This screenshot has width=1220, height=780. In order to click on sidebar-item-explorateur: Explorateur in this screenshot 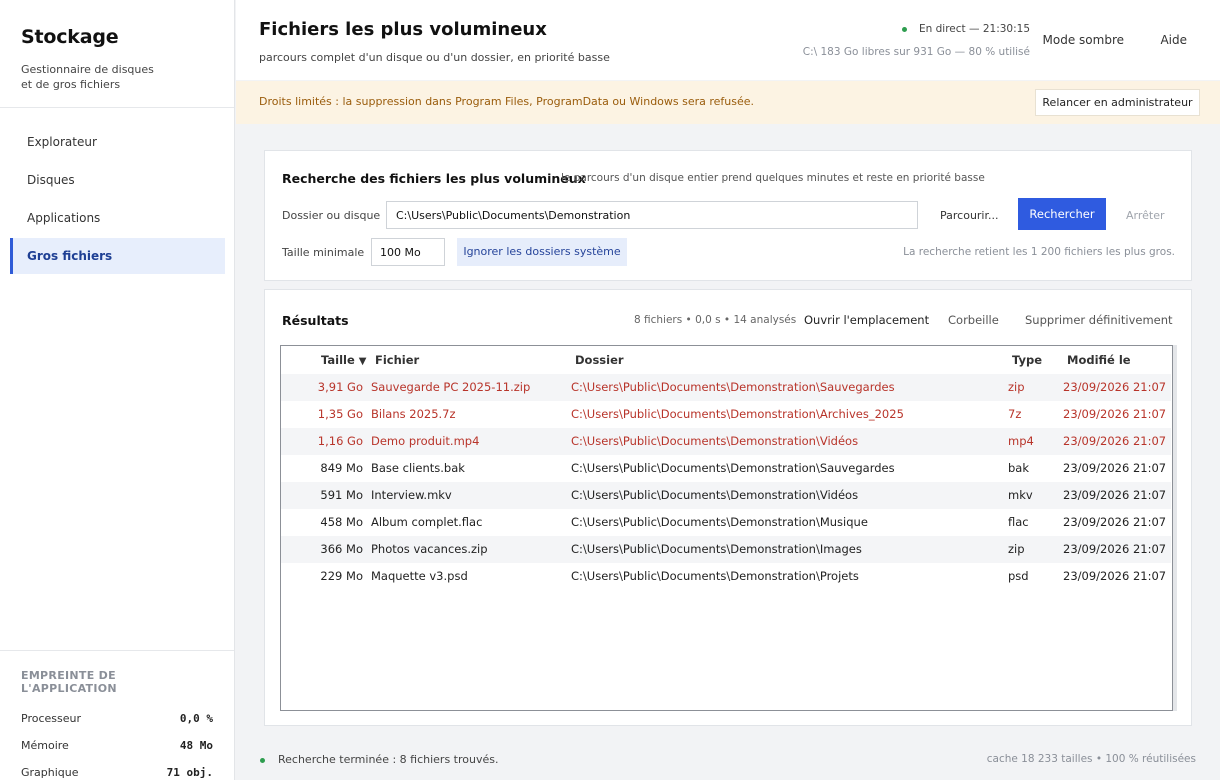, I will do `click(117, 142)`.